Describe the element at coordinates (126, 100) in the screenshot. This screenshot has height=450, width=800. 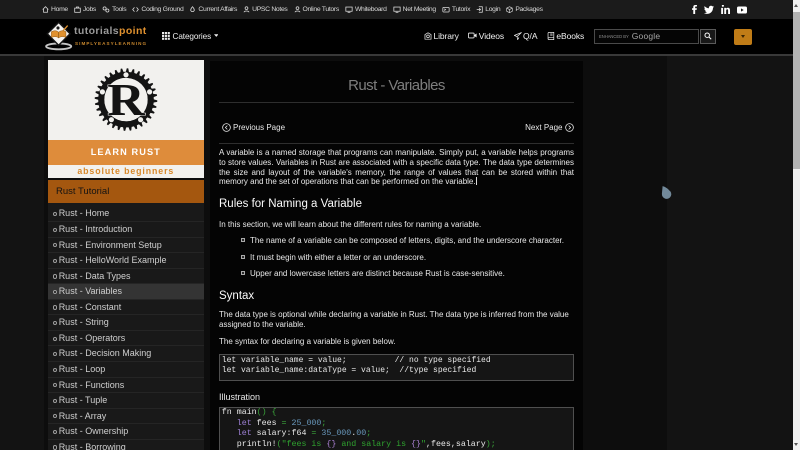
I see `svg-text: R` at that location.